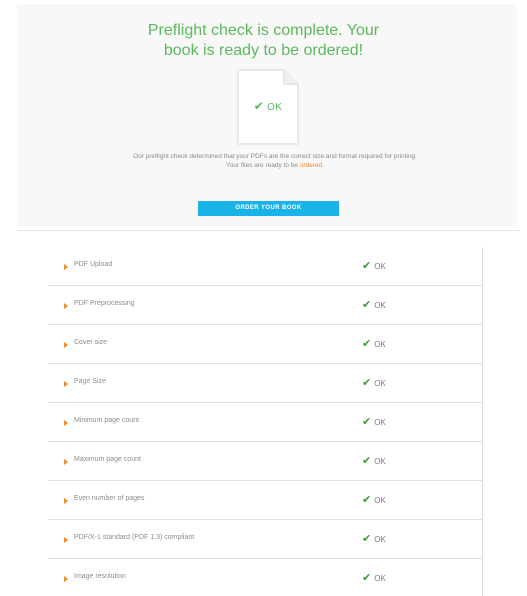 The image size is (527, 596). What do you see at coordinates (268, 230) in the screenshot?
I see `divider` at bounding box center [268, 230].